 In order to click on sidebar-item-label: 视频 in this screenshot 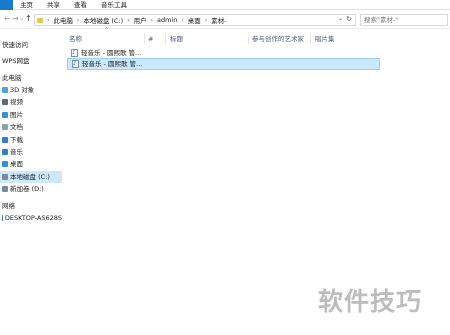, I will do `click(16, 102)`.